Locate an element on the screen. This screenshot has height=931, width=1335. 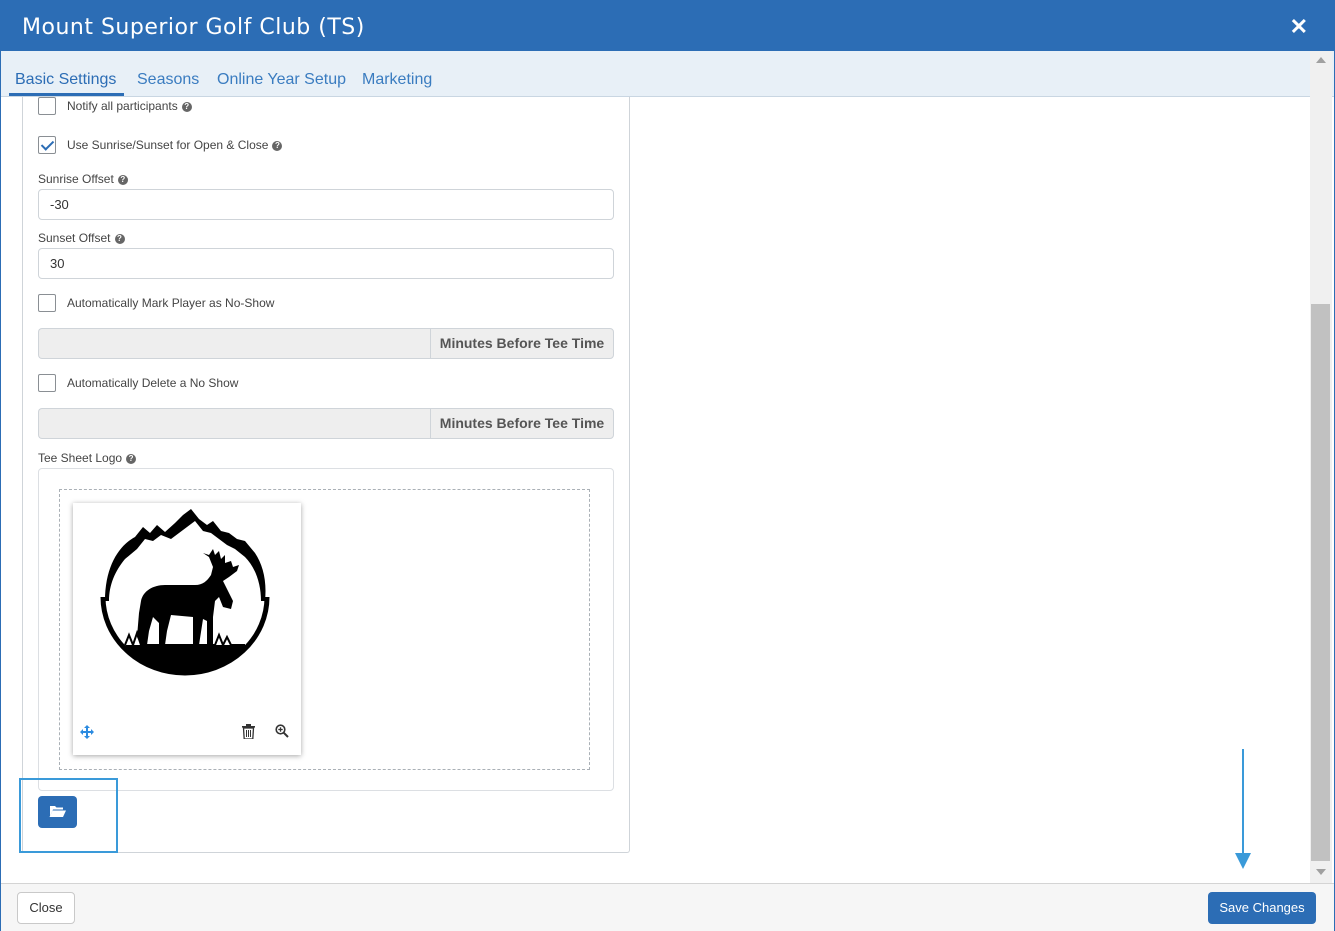
auto-delete-row: Automatically Delete a No Show is located at coordinates (138, 383).